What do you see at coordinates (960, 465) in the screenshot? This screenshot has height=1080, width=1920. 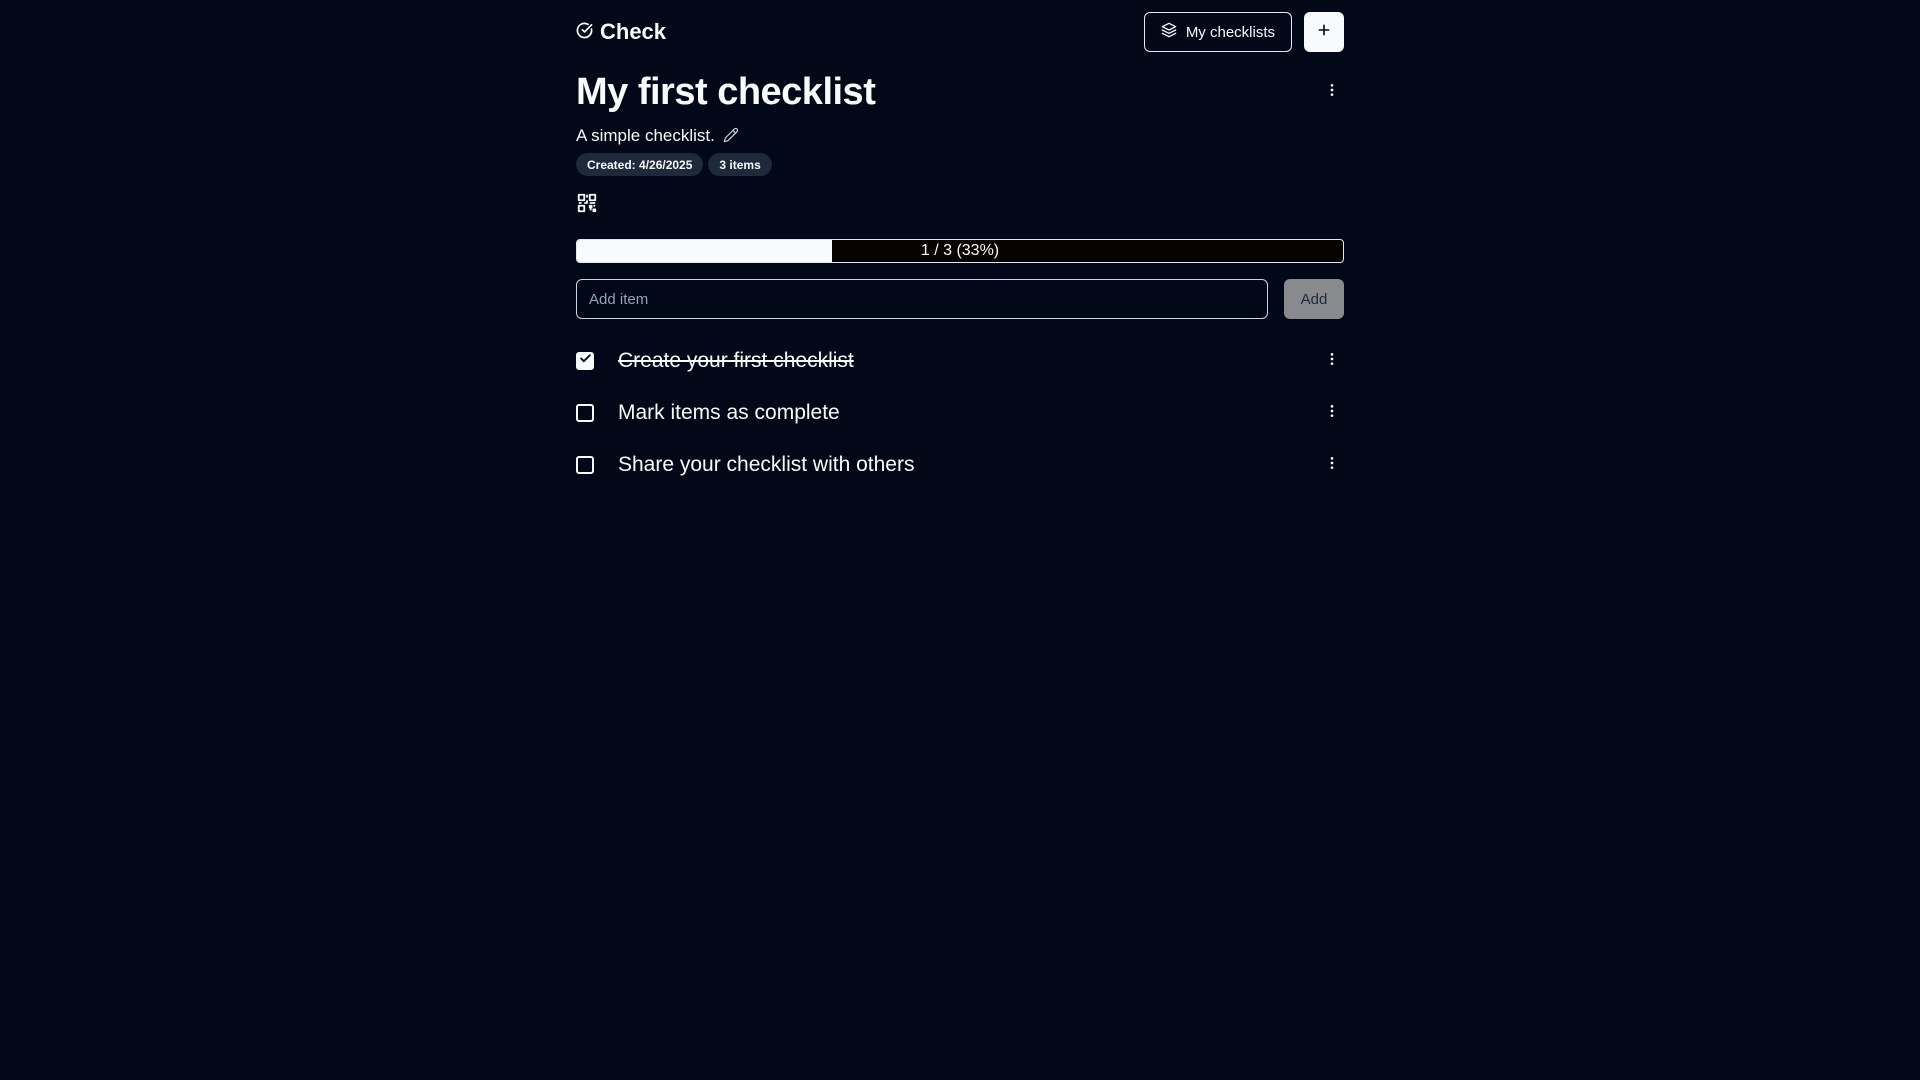 I see `list-item: Share your checklist with others` at bounding box center [960, 465].